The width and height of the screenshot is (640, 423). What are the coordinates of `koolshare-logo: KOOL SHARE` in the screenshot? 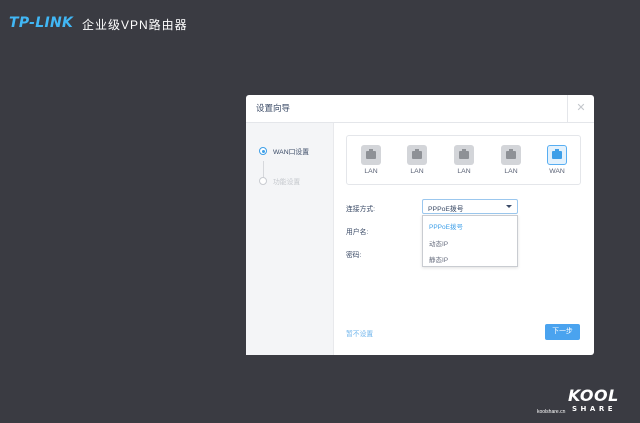 It's located at (593, 400).